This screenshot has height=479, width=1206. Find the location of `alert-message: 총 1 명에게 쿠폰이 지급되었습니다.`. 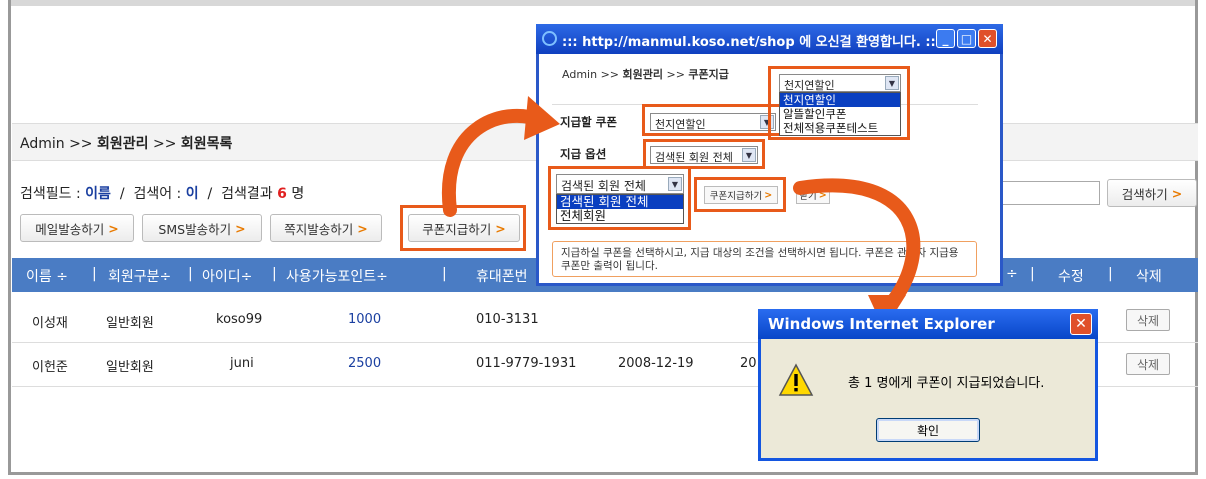

alert-message: 총 1 명에게 쿠폰이 지급되었습니다. is located at coordinates (946, 383).